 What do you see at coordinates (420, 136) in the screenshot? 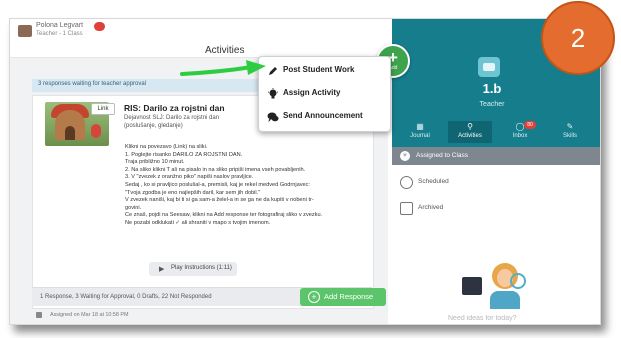
I see `tab-journal-label: Journal` at bounding box center [420, 136].